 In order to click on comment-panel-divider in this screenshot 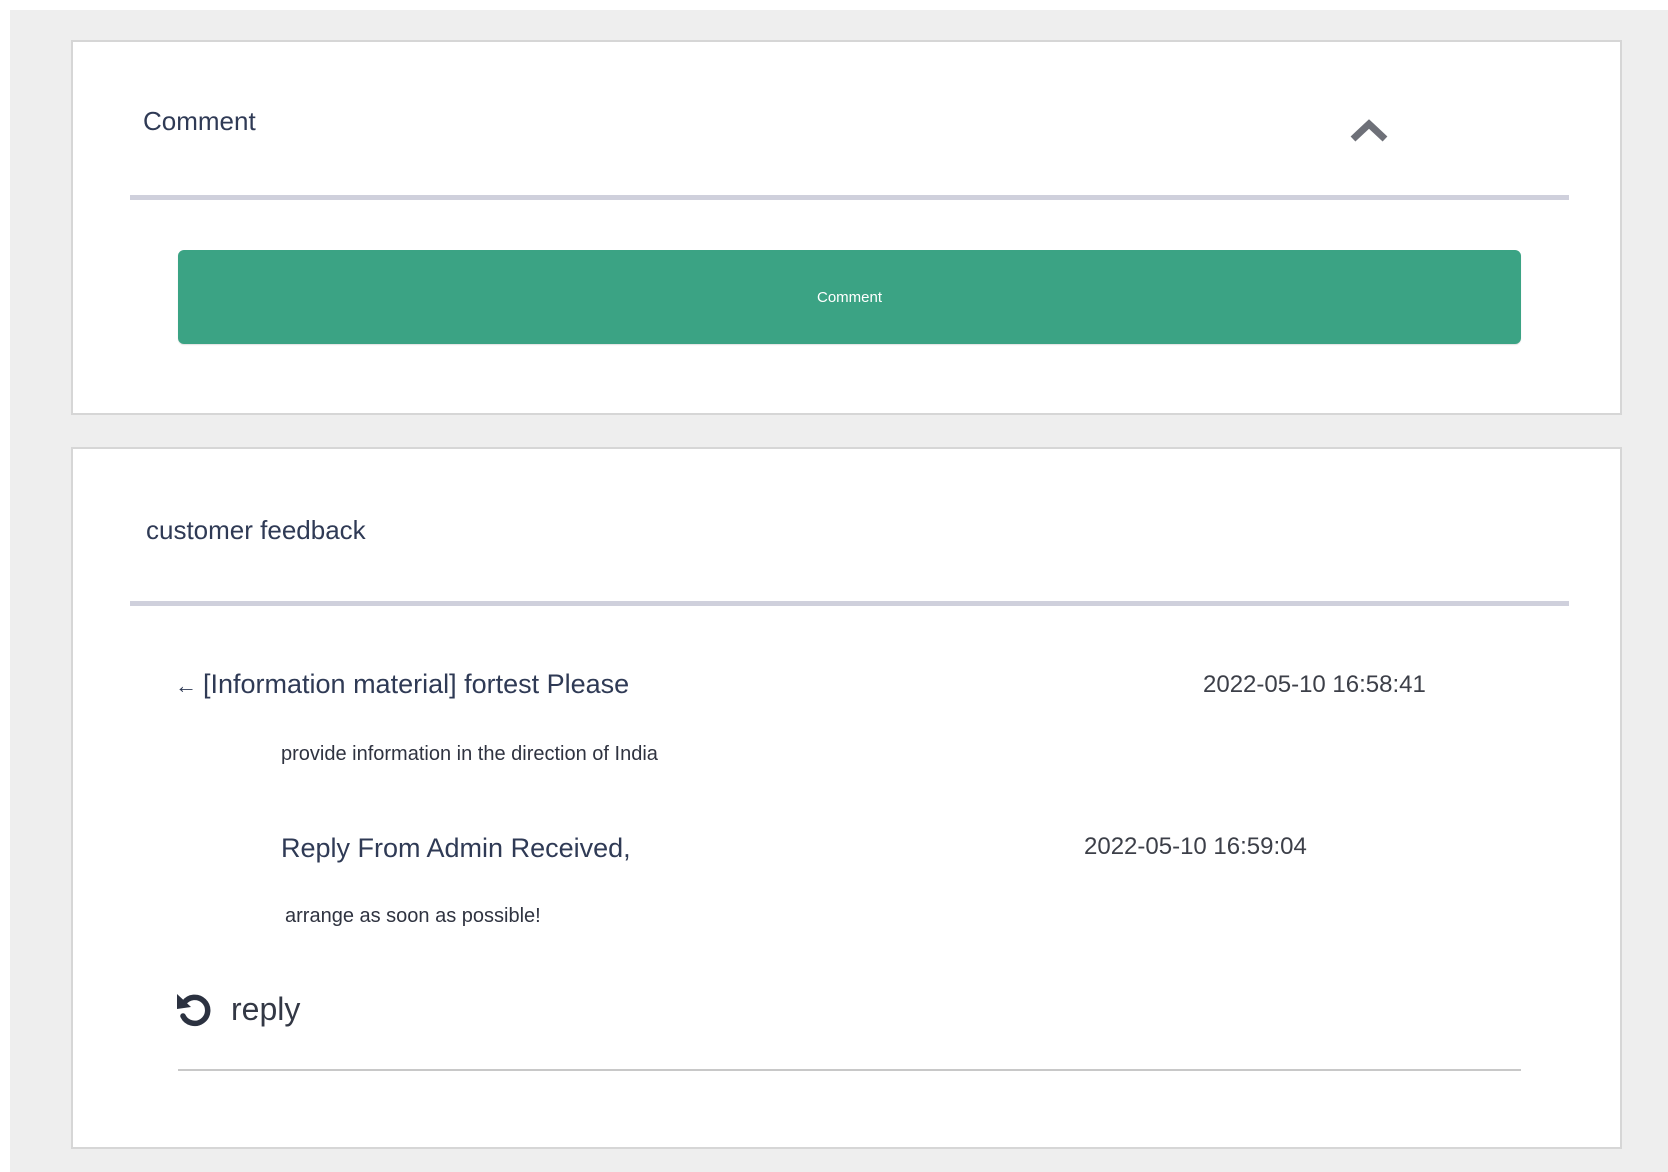, I will do `click(849, 197)`.